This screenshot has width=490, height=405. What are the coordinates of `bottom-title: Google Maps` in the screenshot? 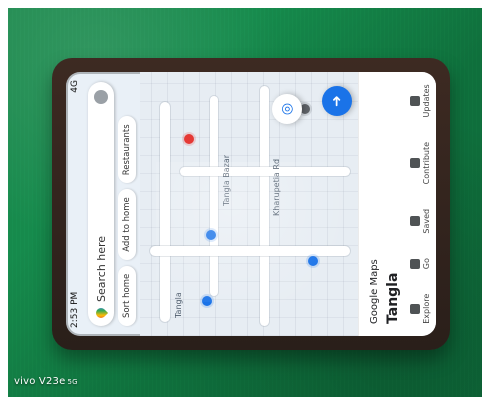 It's located at (374, 291).